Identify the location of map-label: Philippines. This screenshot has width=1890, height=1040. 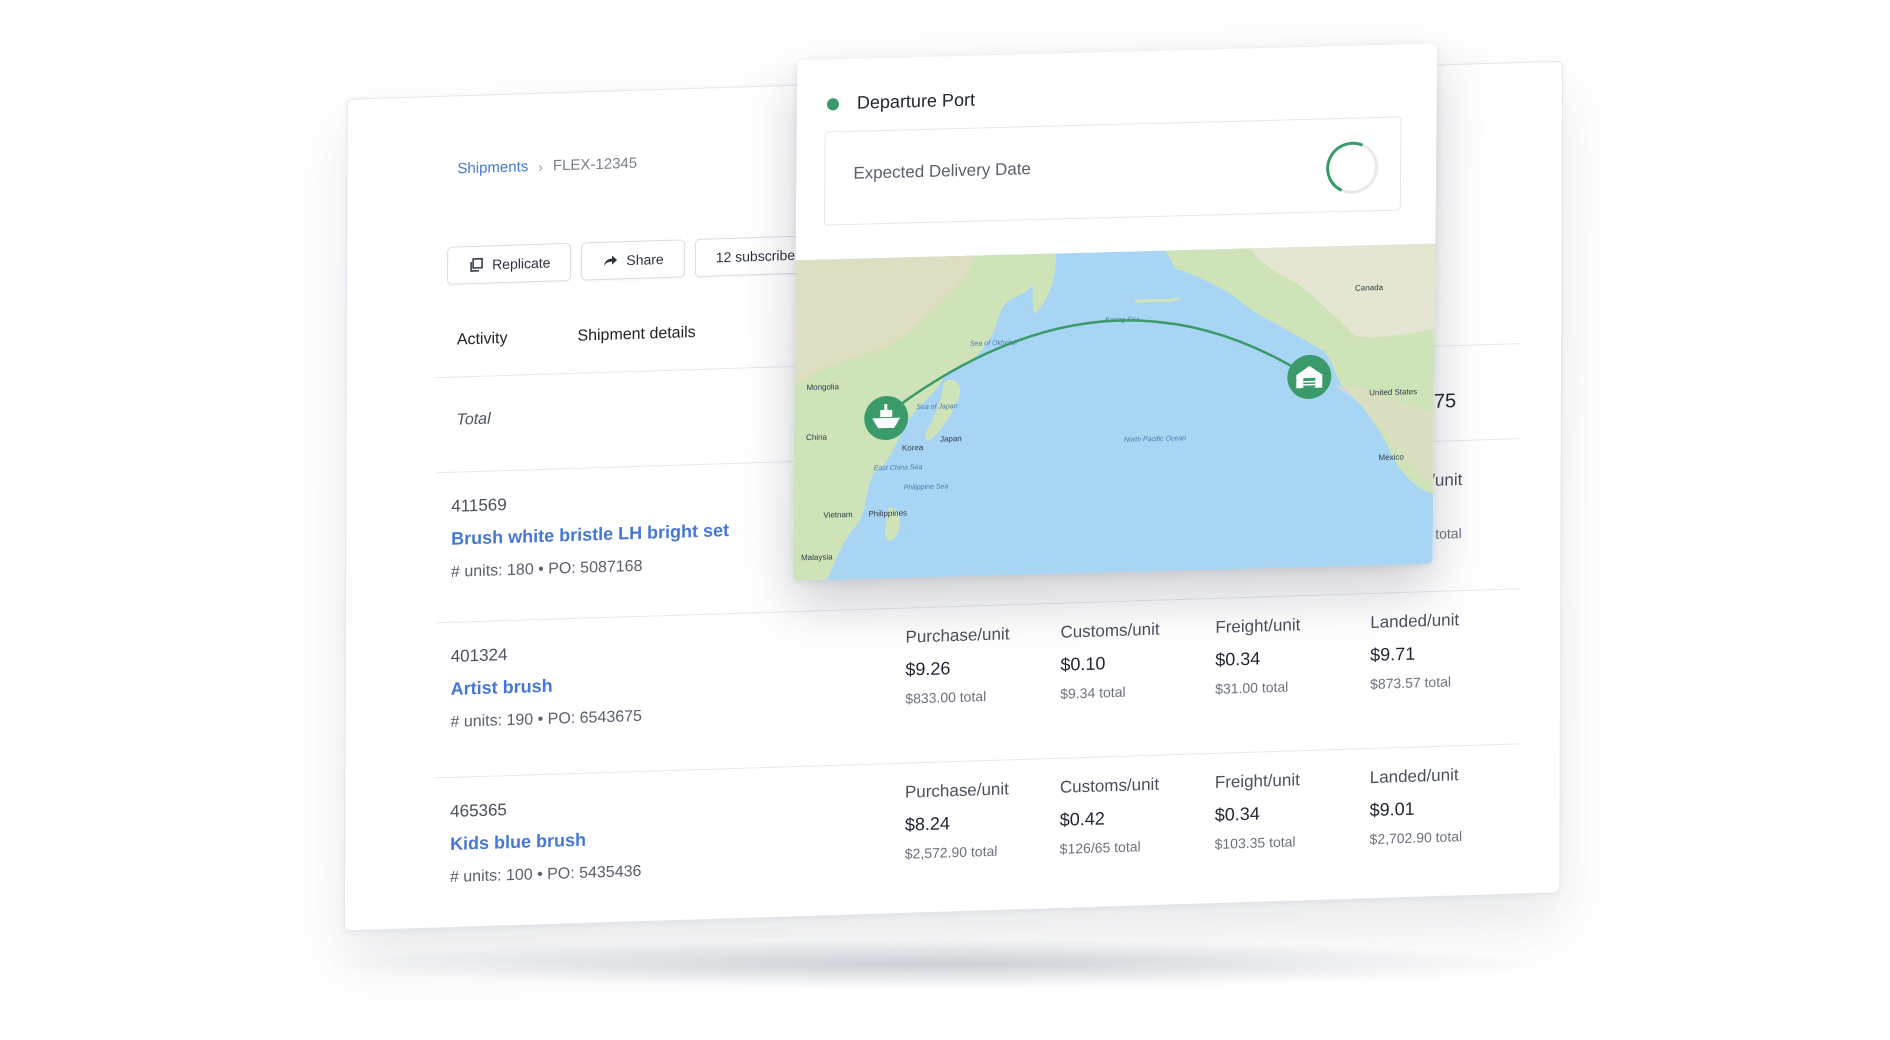
(887, 514).